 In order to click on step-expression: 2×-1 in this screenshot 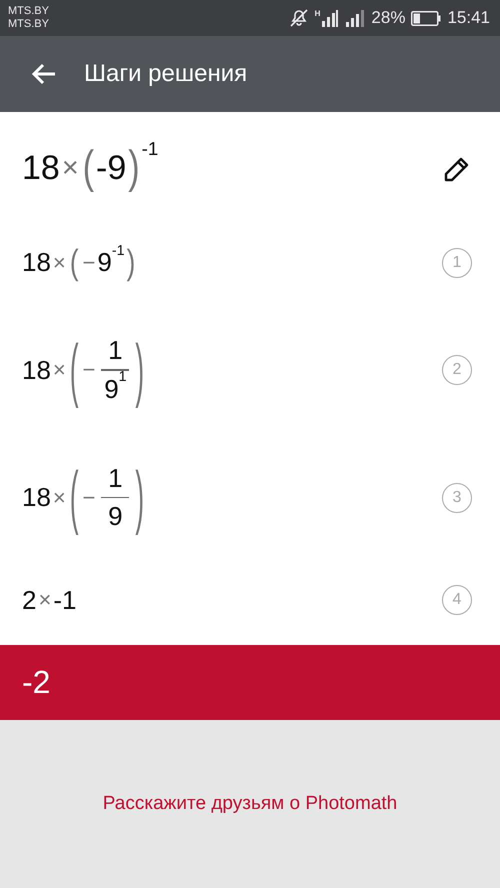, I will do `click(50, 600)`.